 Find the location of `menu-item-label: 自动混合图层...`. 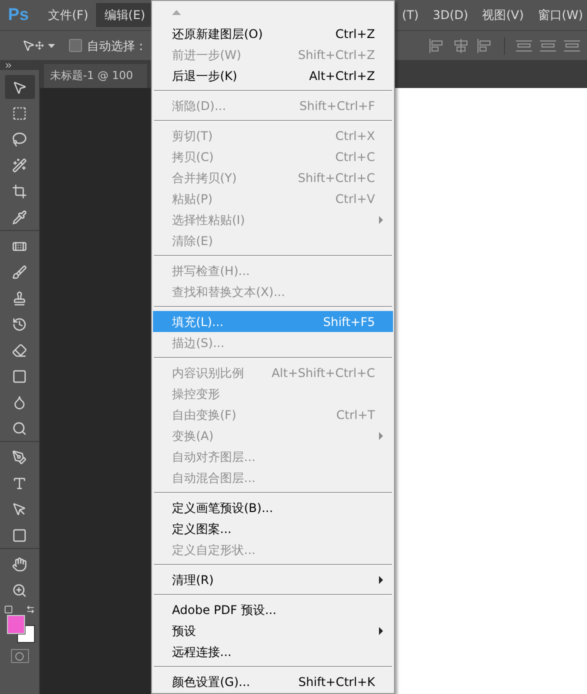

menu-item-label: 自动混合图层... is located at coordinates (214, 478).